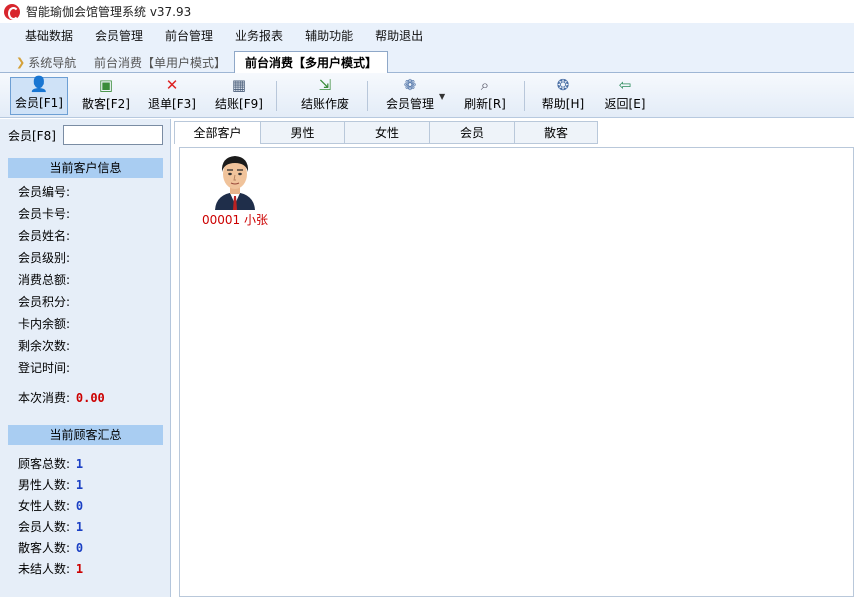 The height and width of the screenshot is (597, 854). What do you see at coordinates (239, 95) in the screenshot?
I see `checkout-button: ▦ 结账[F9]` at bounding box center [239, 95].